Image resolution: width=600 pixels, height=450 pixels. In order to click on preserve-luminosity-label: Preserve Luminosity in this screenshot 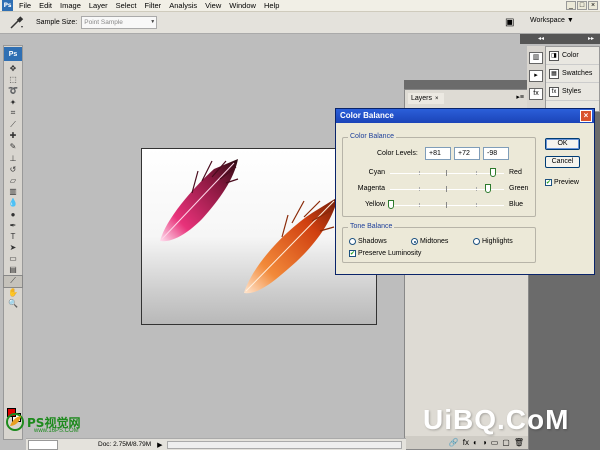, I will do `click(390, 253)`.